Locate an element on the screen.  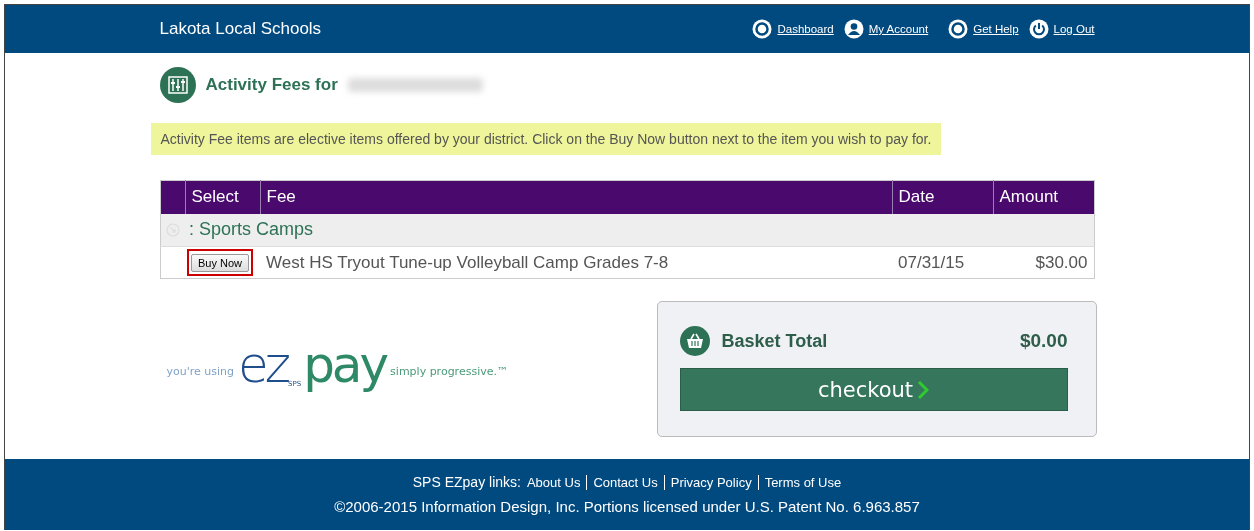
power-icon is located at coordinates (1038, 29).